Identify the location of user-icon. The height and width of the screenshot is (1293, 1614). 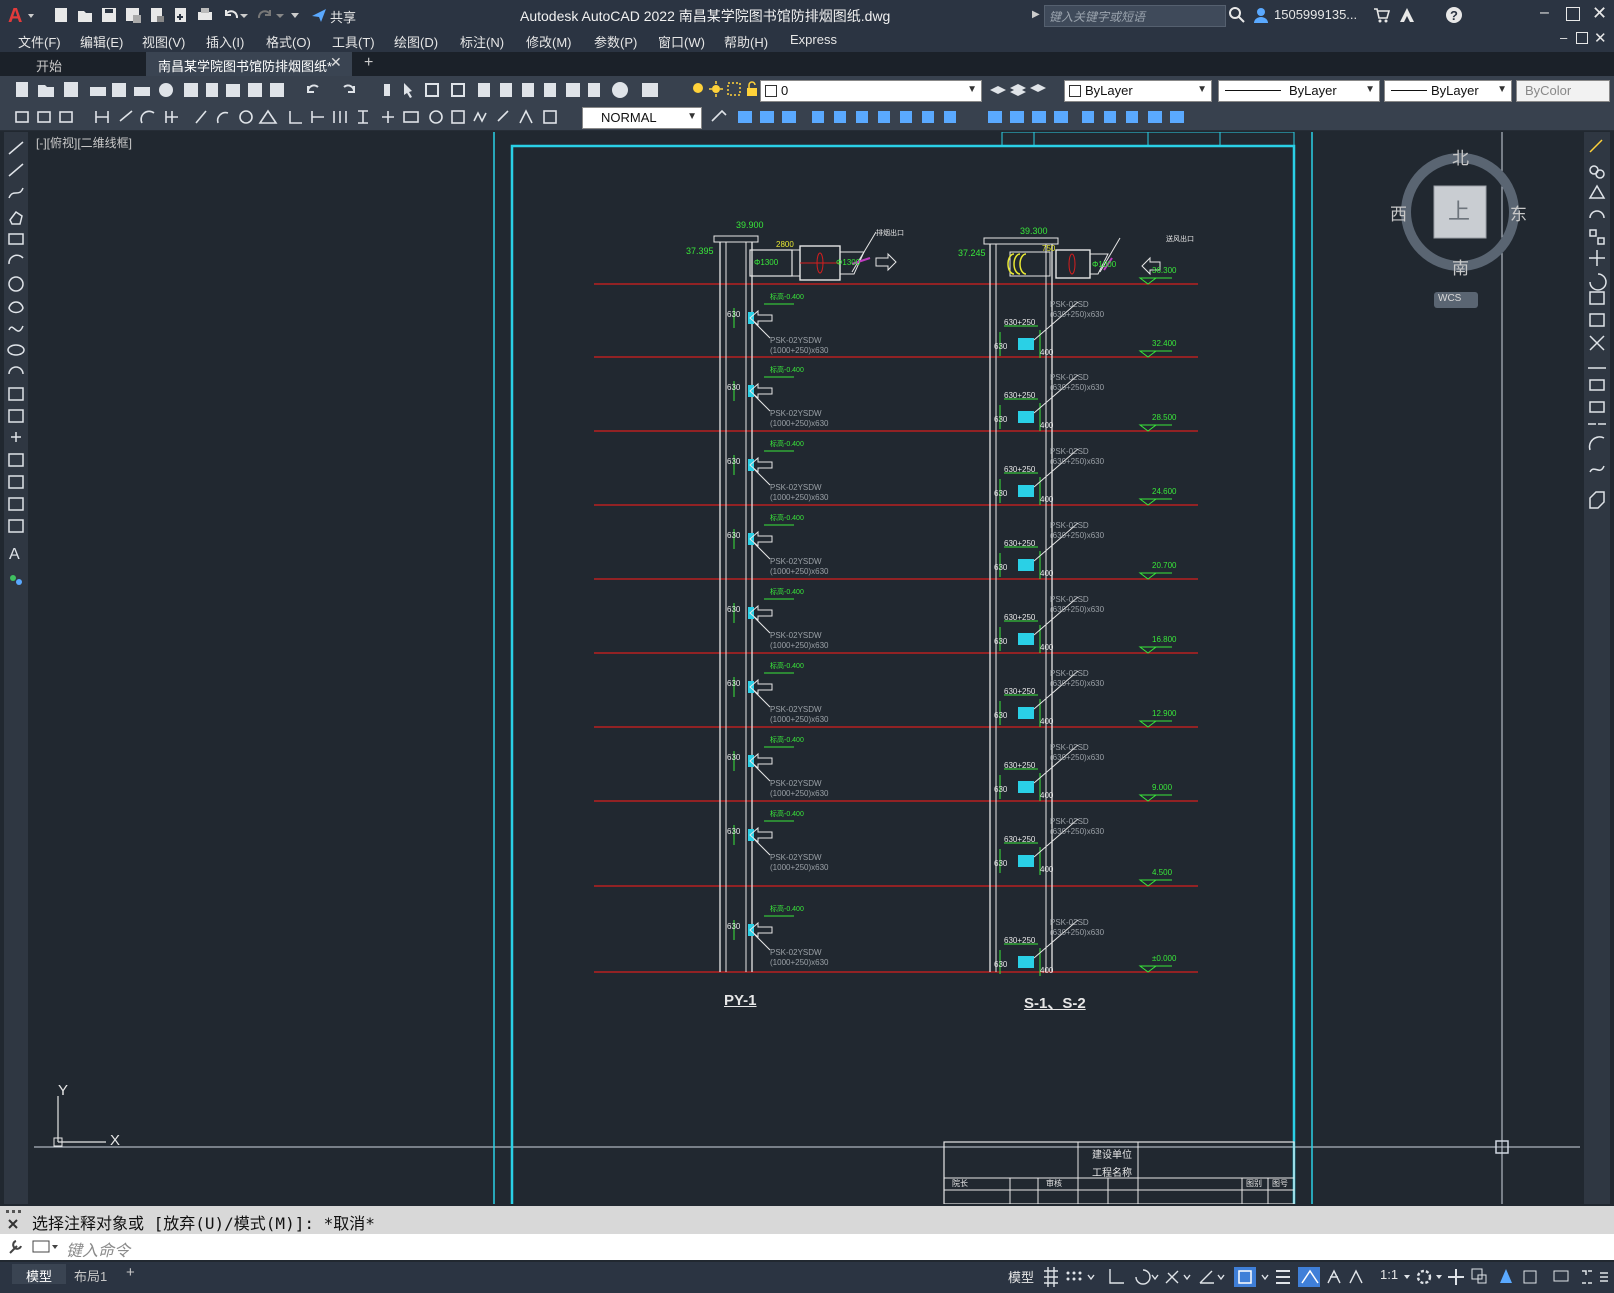
(1261, 15).